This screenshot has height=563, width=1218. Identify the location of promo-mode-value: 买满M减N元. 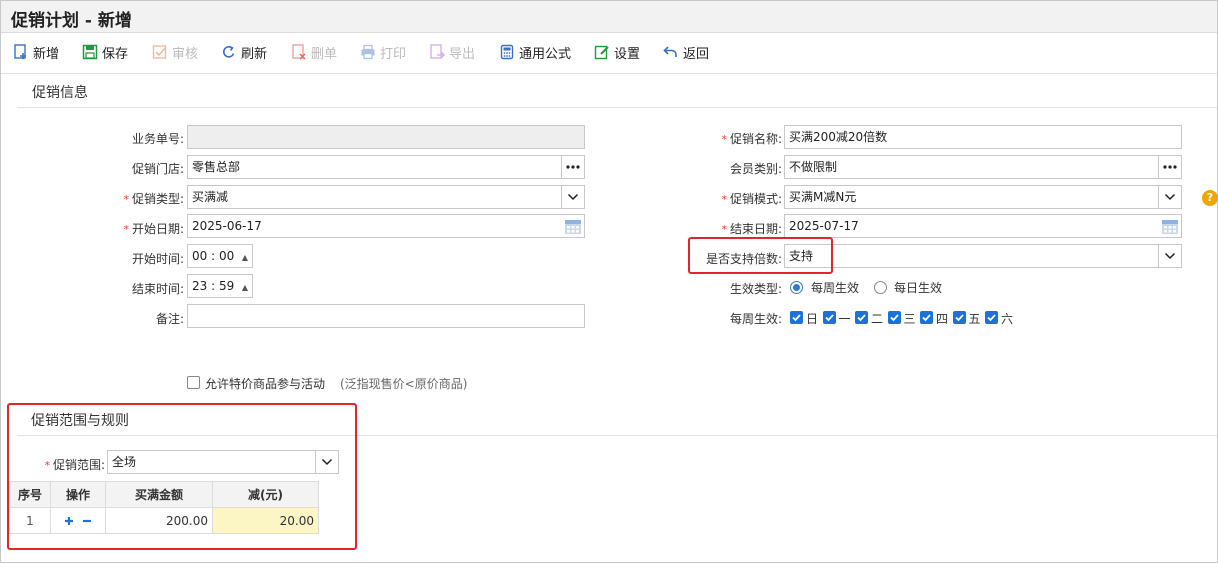
(823, 197).